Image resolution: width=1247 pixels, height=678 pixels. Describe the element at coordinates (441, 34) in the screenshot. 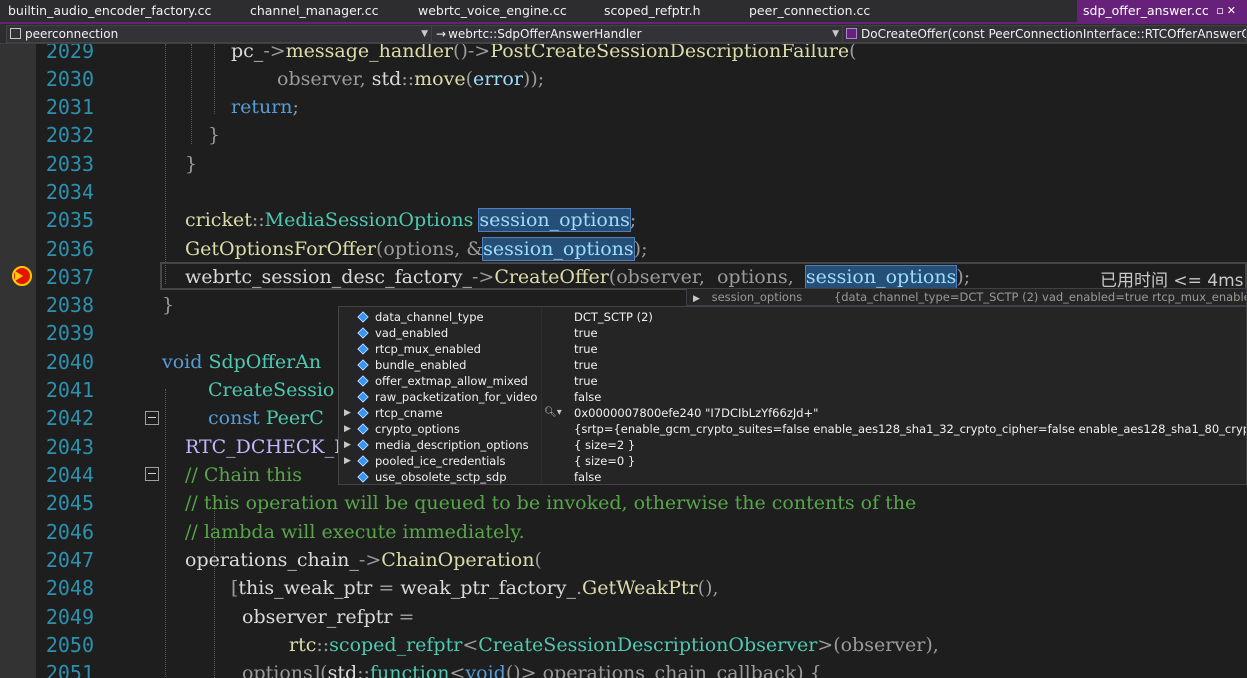

I see `scope-arrow-icon: →` at that location.